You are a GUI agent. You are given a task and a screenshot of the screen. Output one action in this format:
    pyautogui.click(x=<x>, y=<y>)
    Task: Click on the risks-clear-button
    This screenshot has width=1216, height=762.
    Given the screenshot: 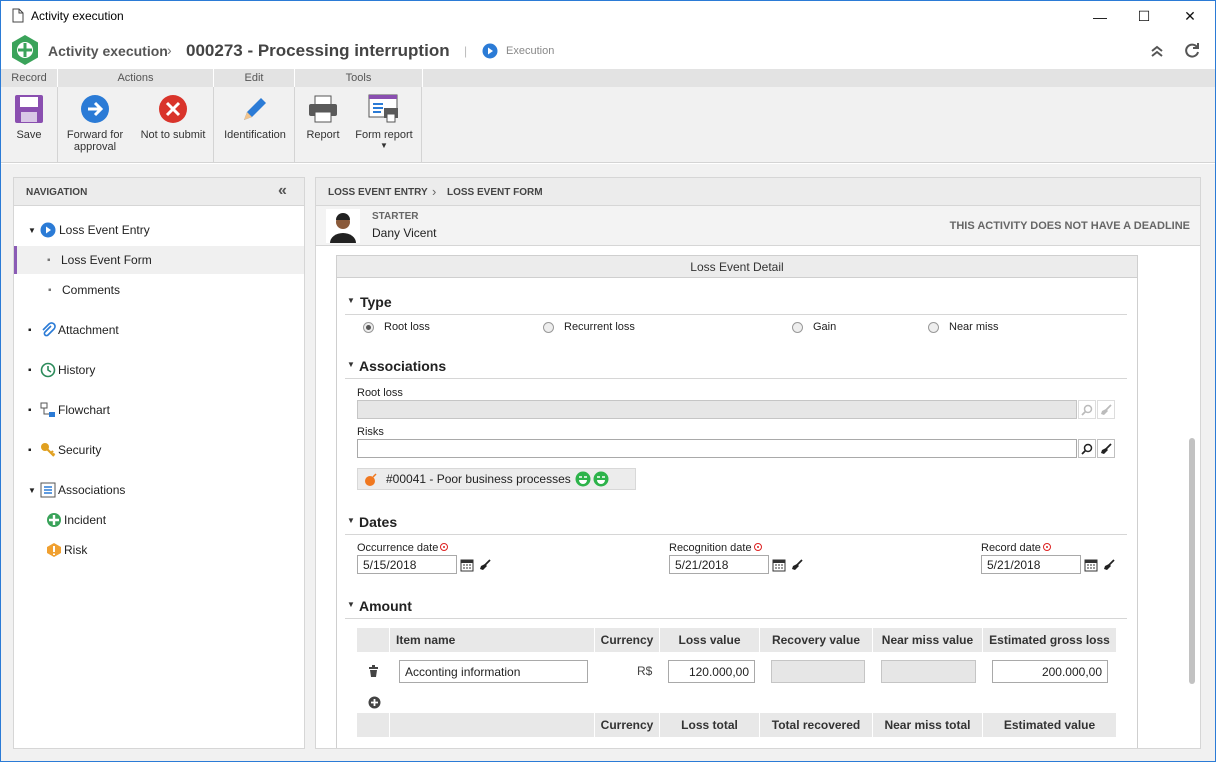 What is the action you would take?
    pyautogui.click(x=1106, y=448)
    